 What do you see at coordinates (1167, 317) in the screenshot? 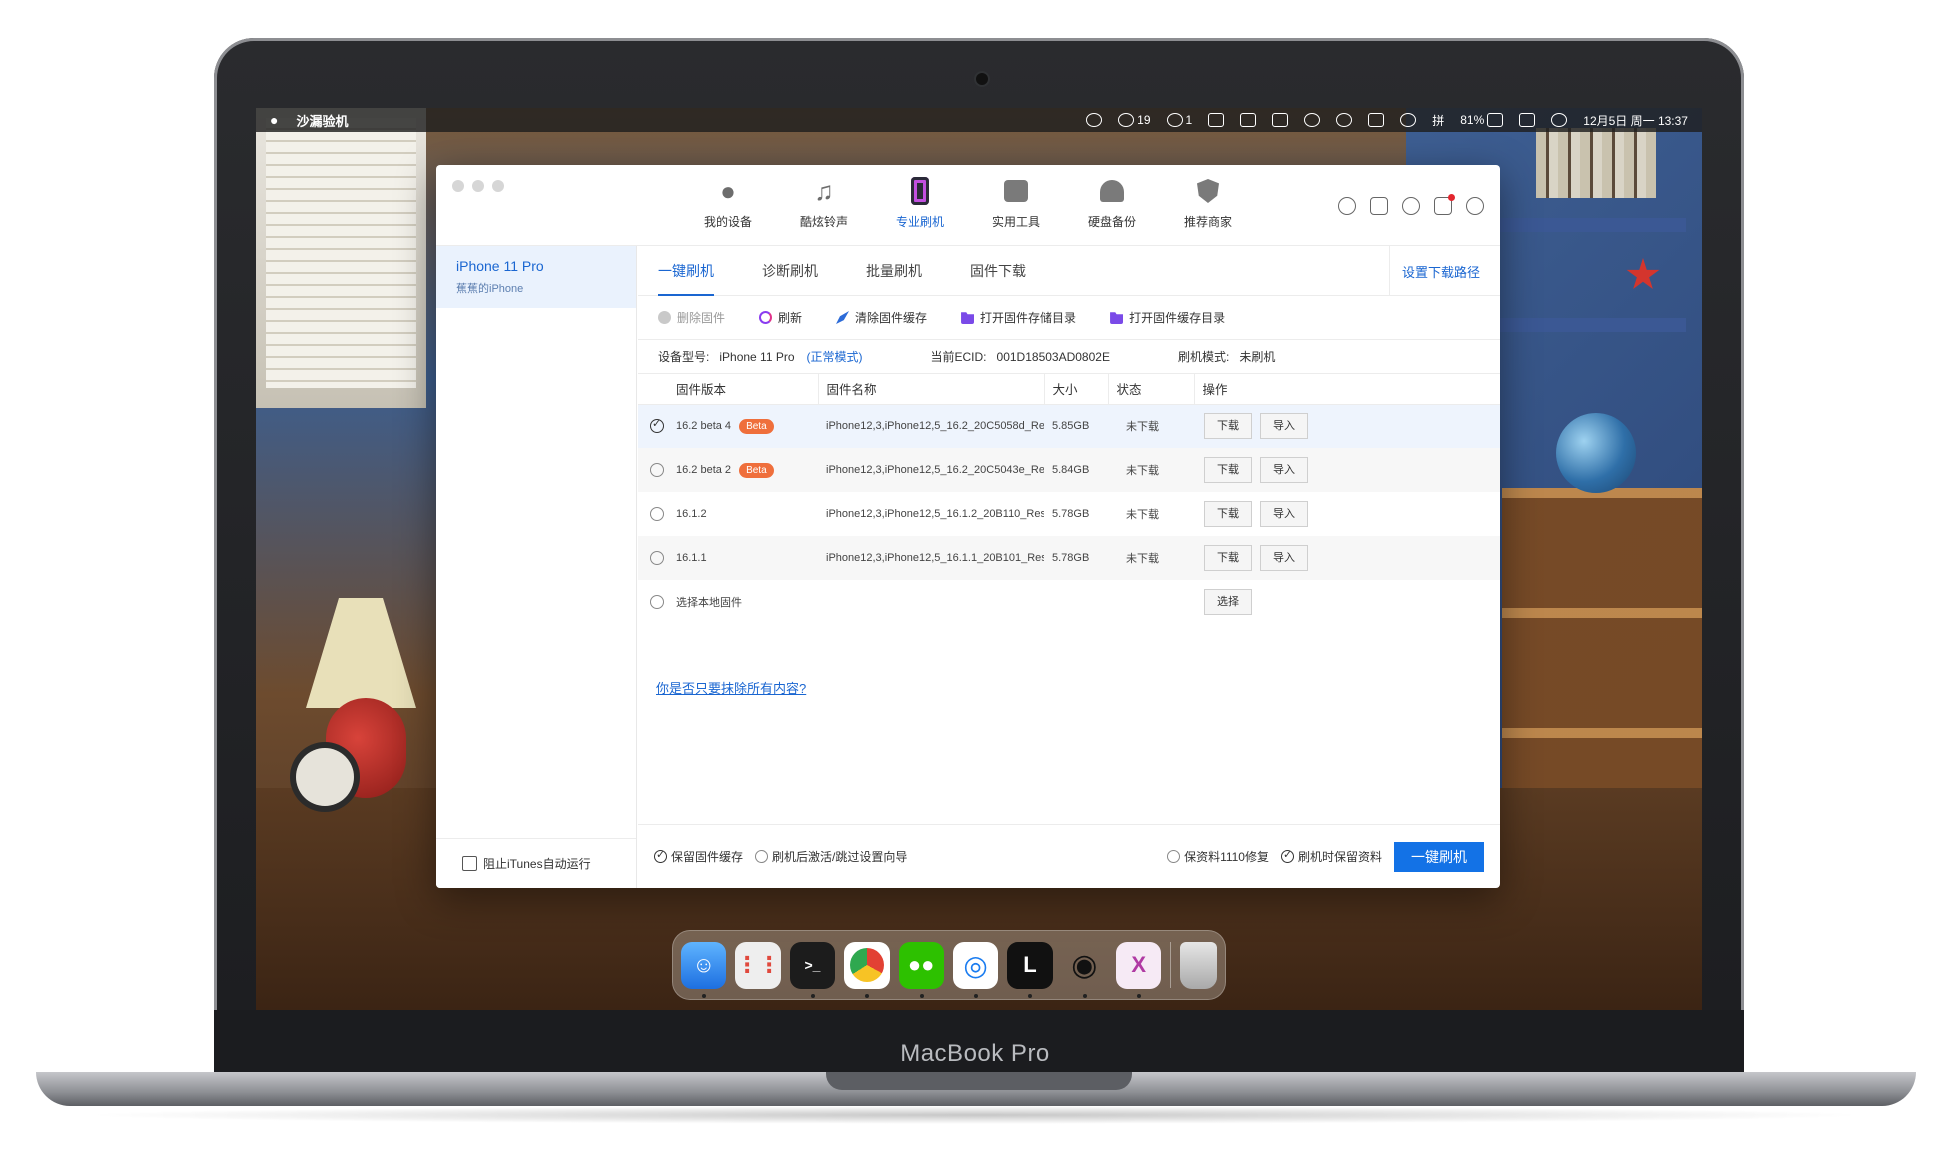
I see `open-cache-button: 打开固件缓存目录` at bounding box center [1167, 317].